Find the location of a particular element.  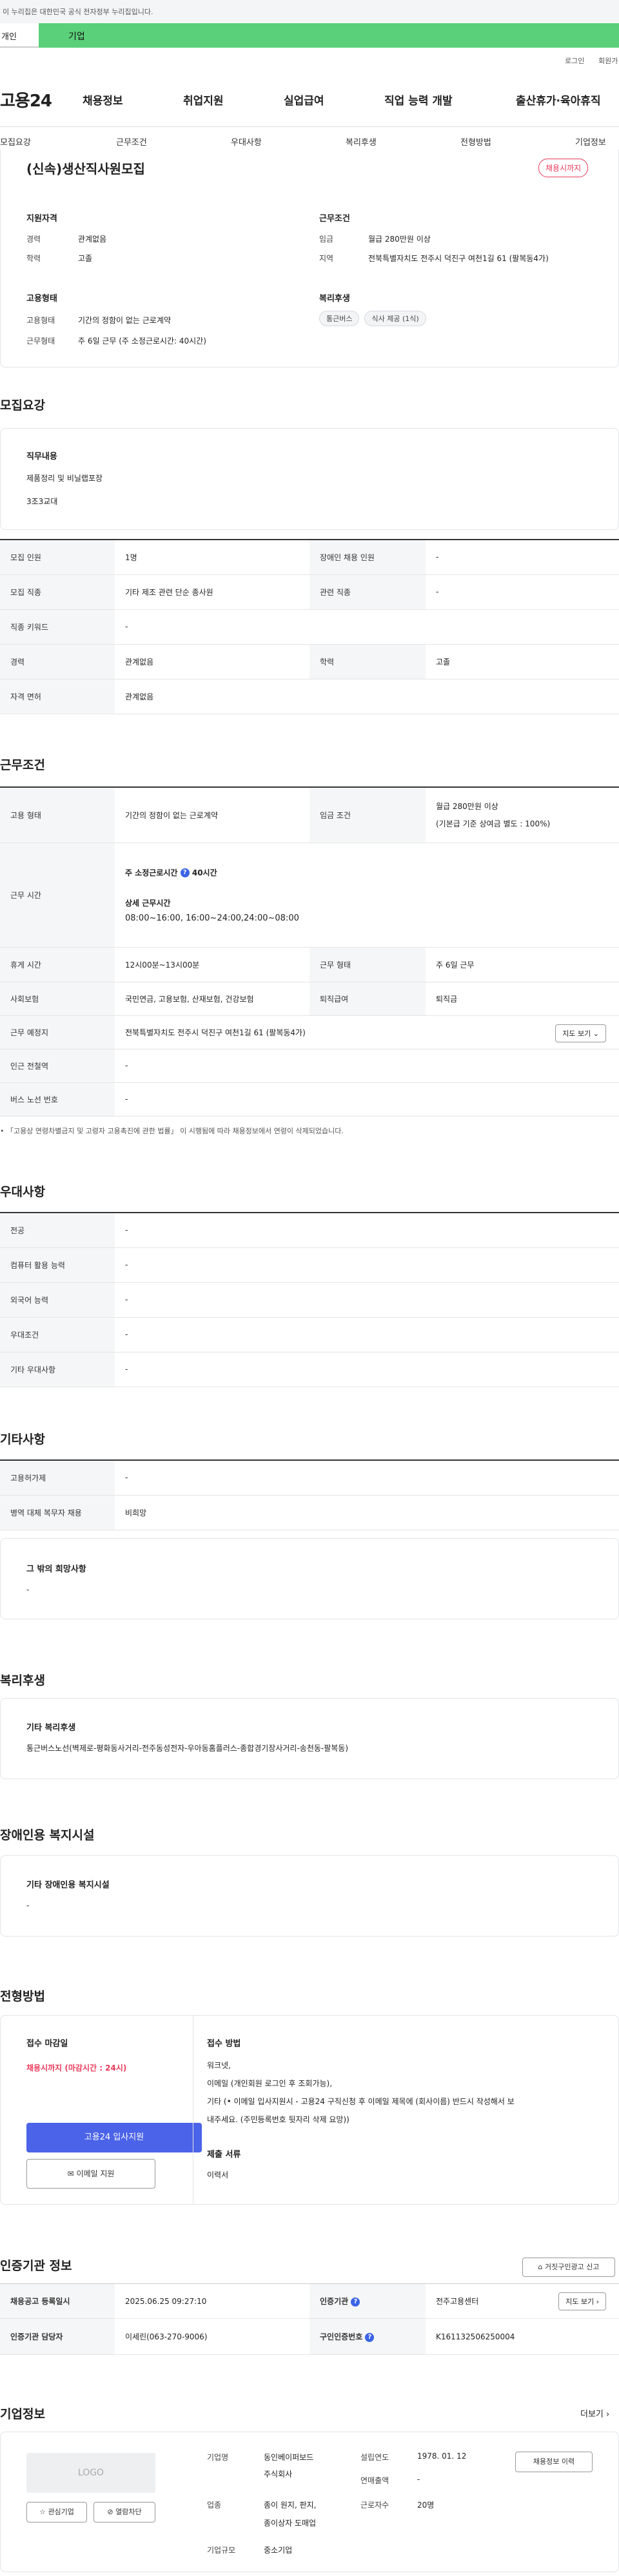

apply-button: 고용24 입사지원 is located at coordinates (114, 2137).